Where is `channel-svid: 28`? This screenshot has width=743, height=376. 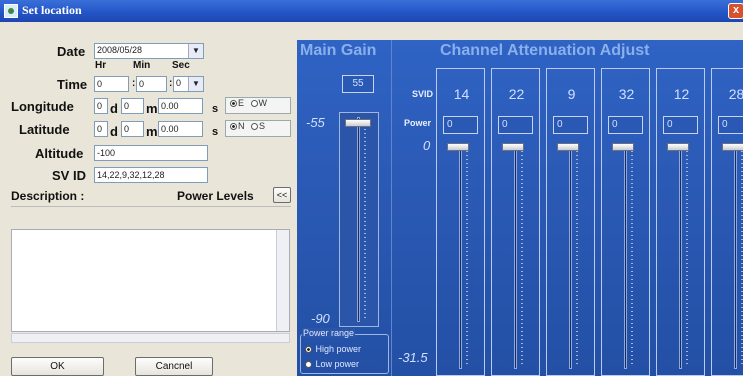
channel-svid: 28 is located at coordinates (735, 94).